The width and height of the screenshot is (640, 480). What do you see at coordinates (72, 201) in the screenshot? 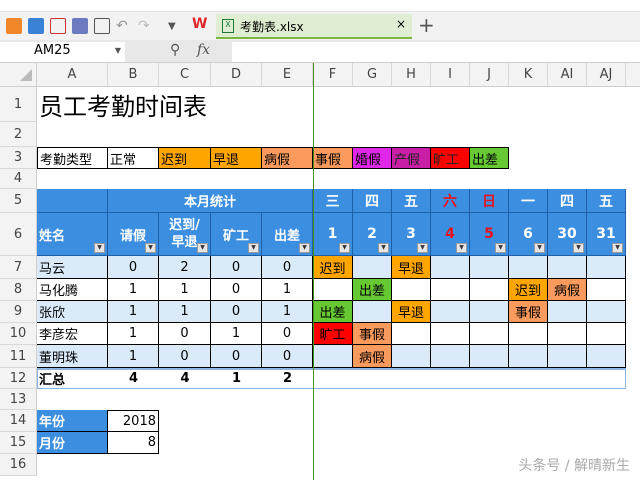
I see `header-blank` at bounding box center [72, 201].